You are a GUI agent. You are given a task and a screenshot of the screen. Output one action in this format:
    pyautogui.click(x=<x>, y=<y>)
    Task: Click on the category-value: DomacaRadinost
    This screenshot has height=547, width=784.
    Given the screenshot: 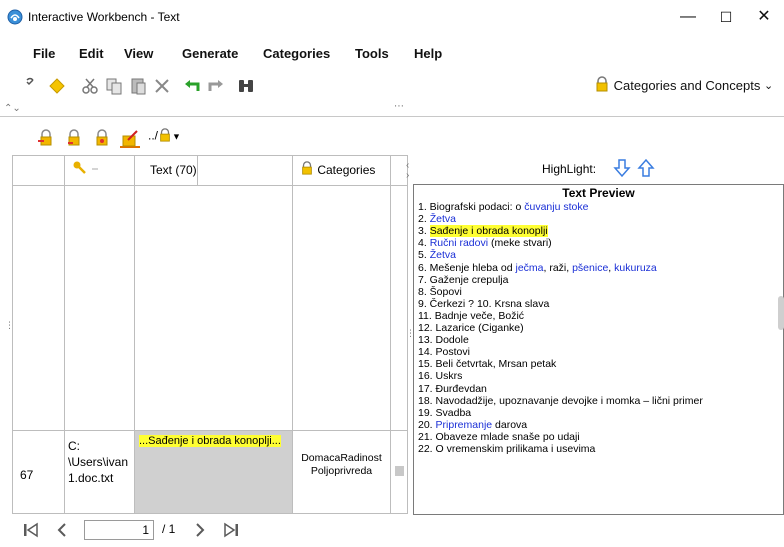 What is the action you would take?
    pyautogui.click(x=341, y=458)
    